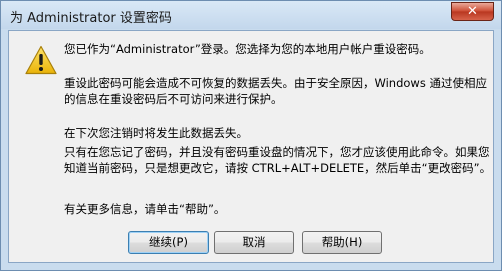  What do you see at coordinates (145, 209) in the screenshot?
I see `message-help-hint: 有关更多信息，请单击“帮助”。` at bounding box center [145, 209].